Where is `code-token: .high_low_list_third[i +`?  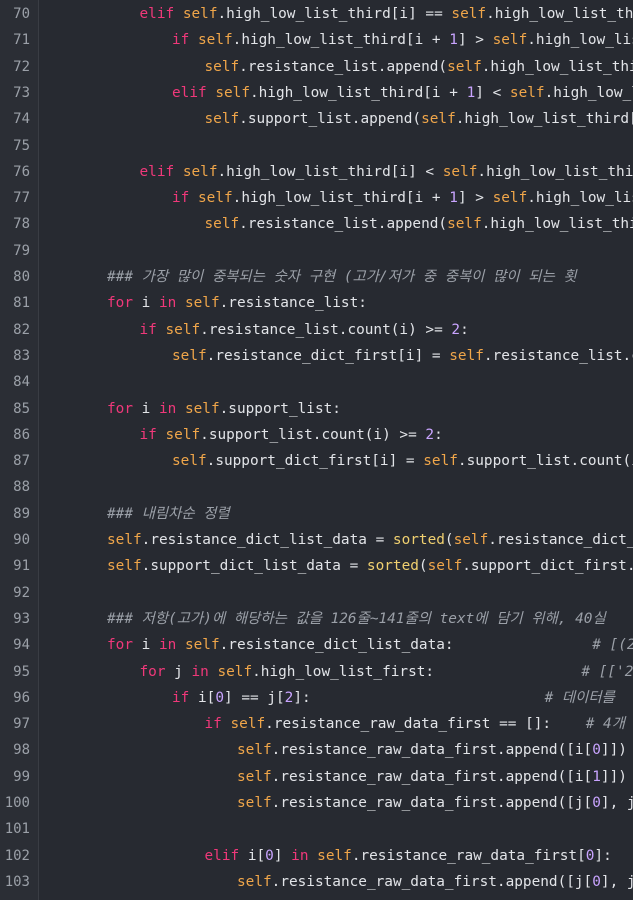
code-token: .high_low_list_third[i + is located at coordinates (544, 119).